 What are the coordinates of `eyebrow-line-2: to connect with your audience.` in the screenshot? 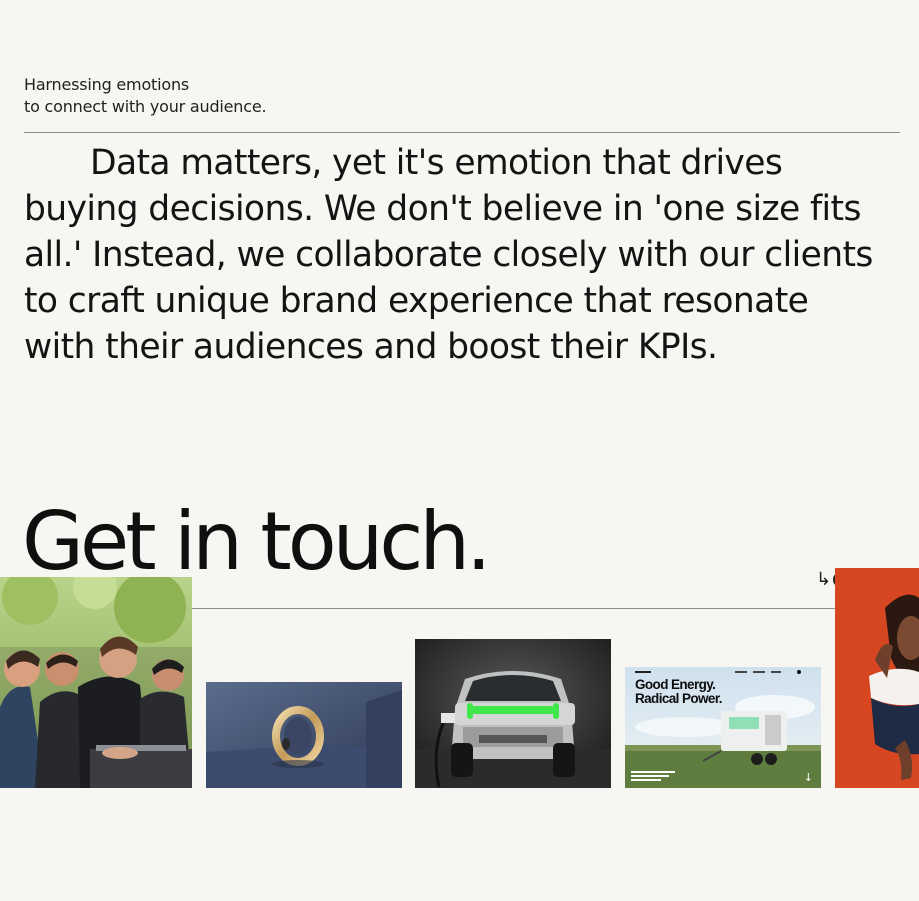 It's located at (145, 106).